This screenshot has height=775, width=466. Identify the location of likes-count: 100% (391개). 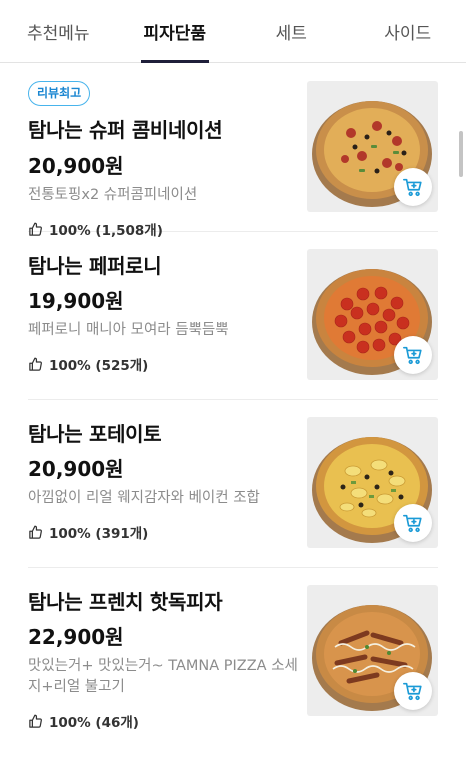
(99, 534).